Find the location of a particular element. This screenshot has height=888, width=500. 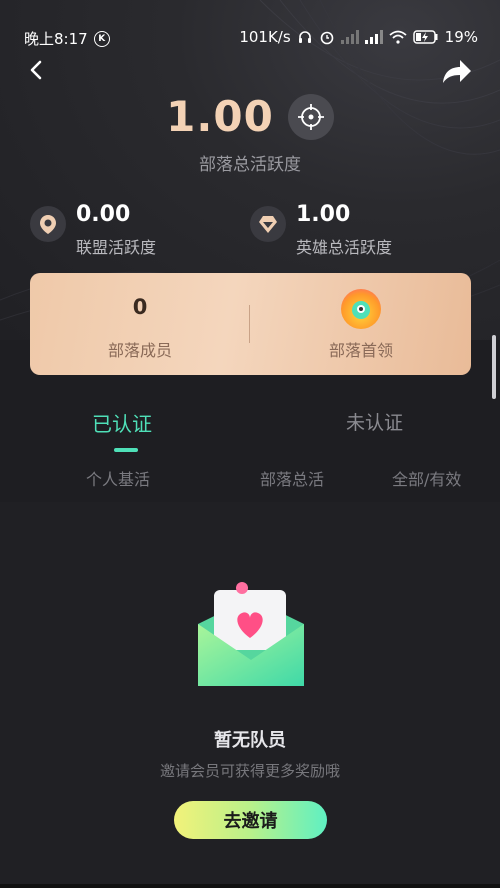

target-button is located at coordinates (310, 116).